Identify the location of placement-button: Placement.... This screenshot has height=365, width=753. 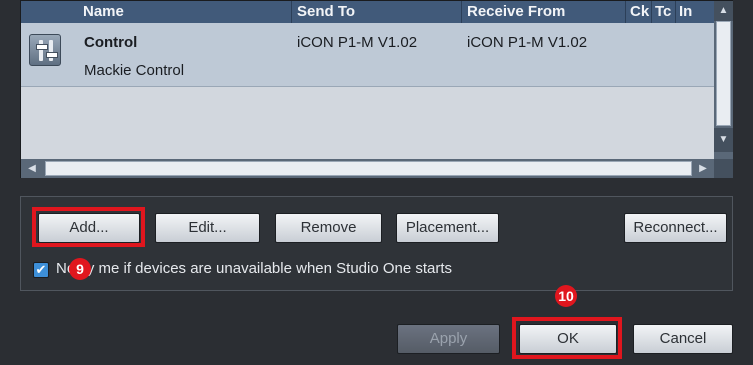
(447, 228).